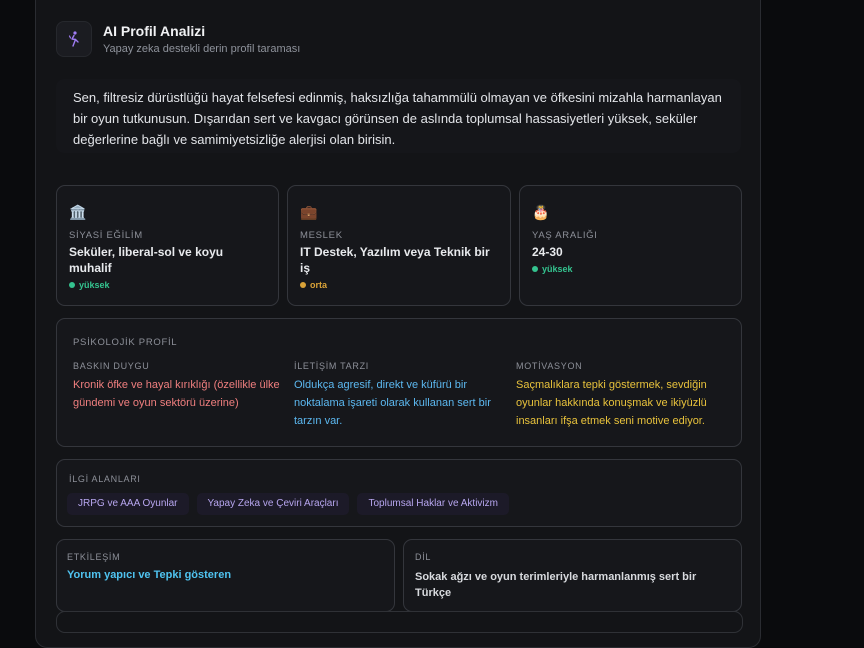 This screenshot has width=864, height=648. What do you see at coordinates (309, 212) in the screenshot?
I see `briefcase-icon: 💼` at bounding box center [309, 212].